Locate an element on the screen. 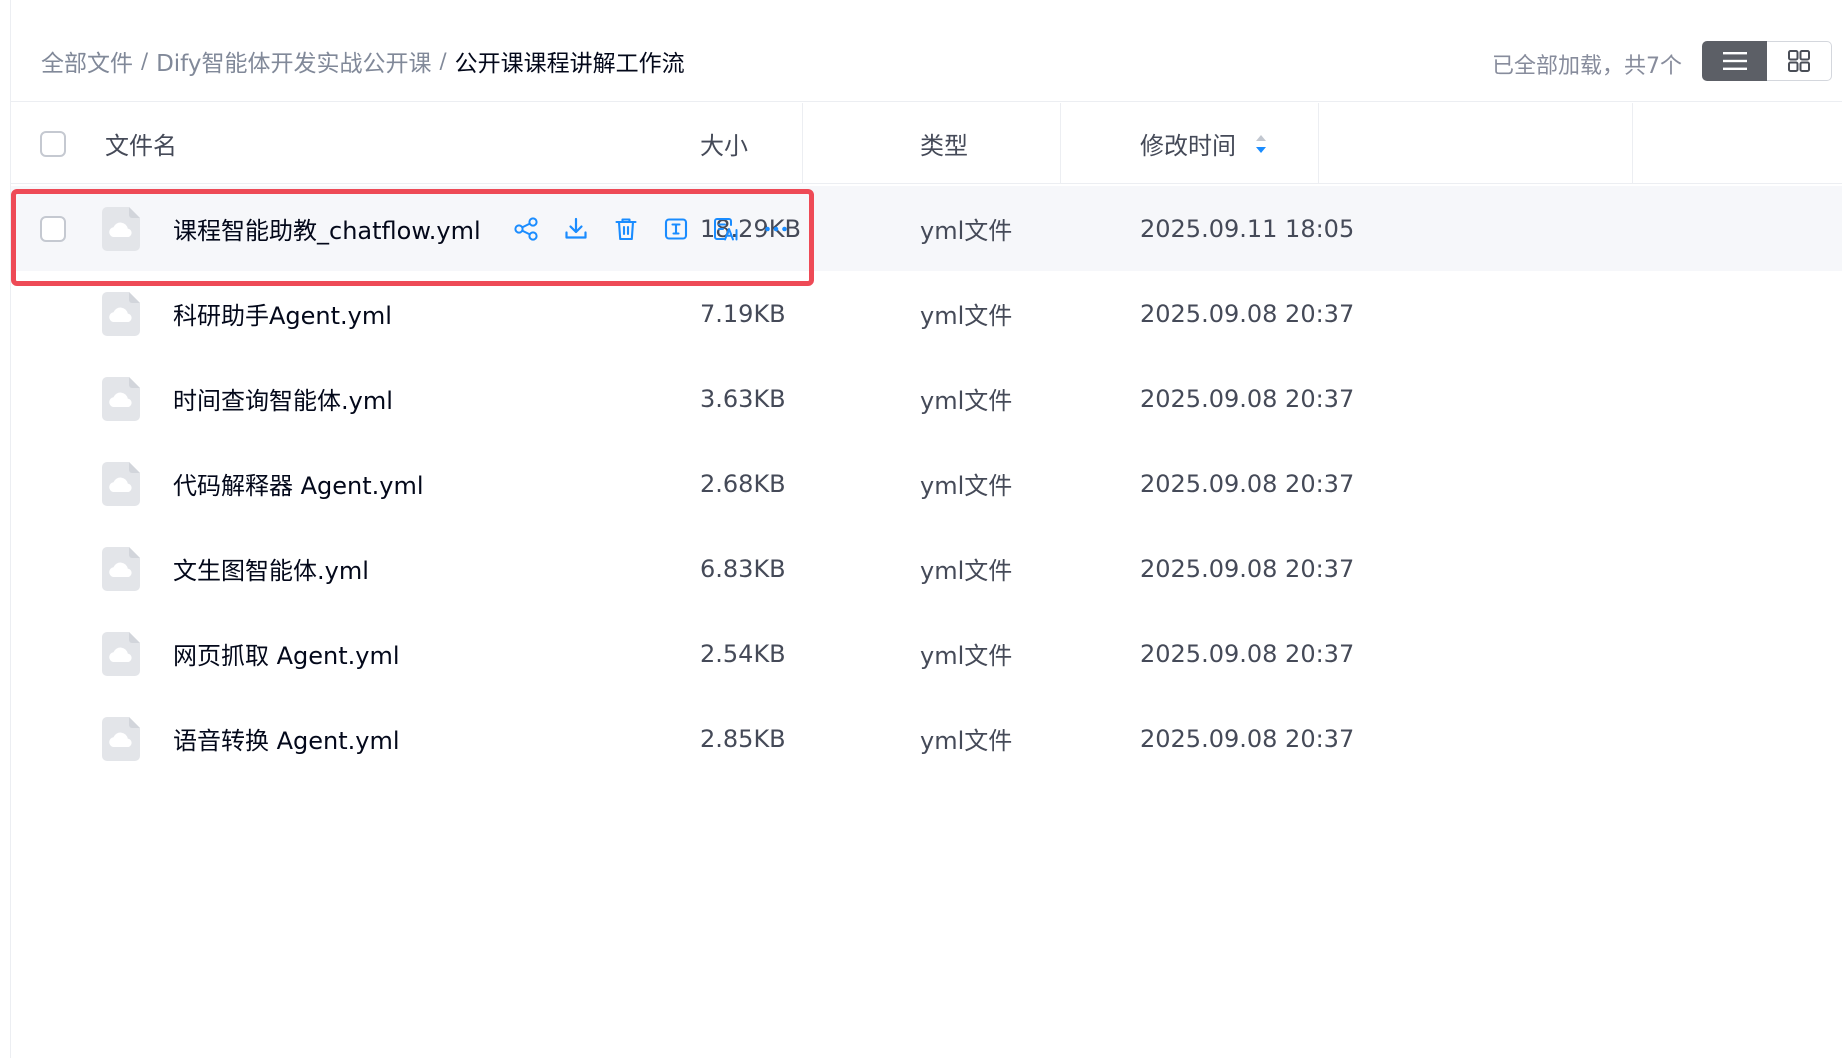 The height and width of the screenshot is (1058, 1842). breadcrumb-current: 公开课课程讲解工作流 is located at coordinates (569, 64).